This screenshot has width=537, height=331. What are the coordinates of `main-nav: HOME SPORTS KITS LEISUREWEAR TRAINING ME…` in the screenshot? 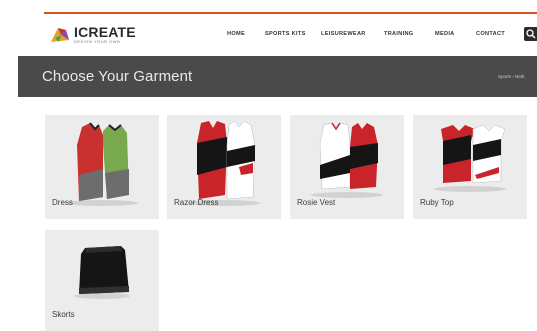 It's located at (268, 37).